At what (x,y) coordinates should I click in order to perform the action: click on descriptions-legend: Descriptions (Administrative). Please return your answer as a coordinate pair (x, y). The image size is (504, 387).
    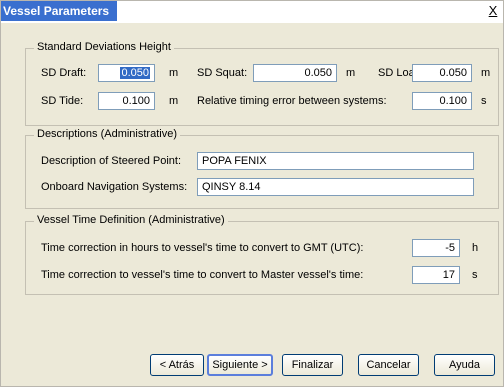
    Looking at the image, I should click on (107, 134).